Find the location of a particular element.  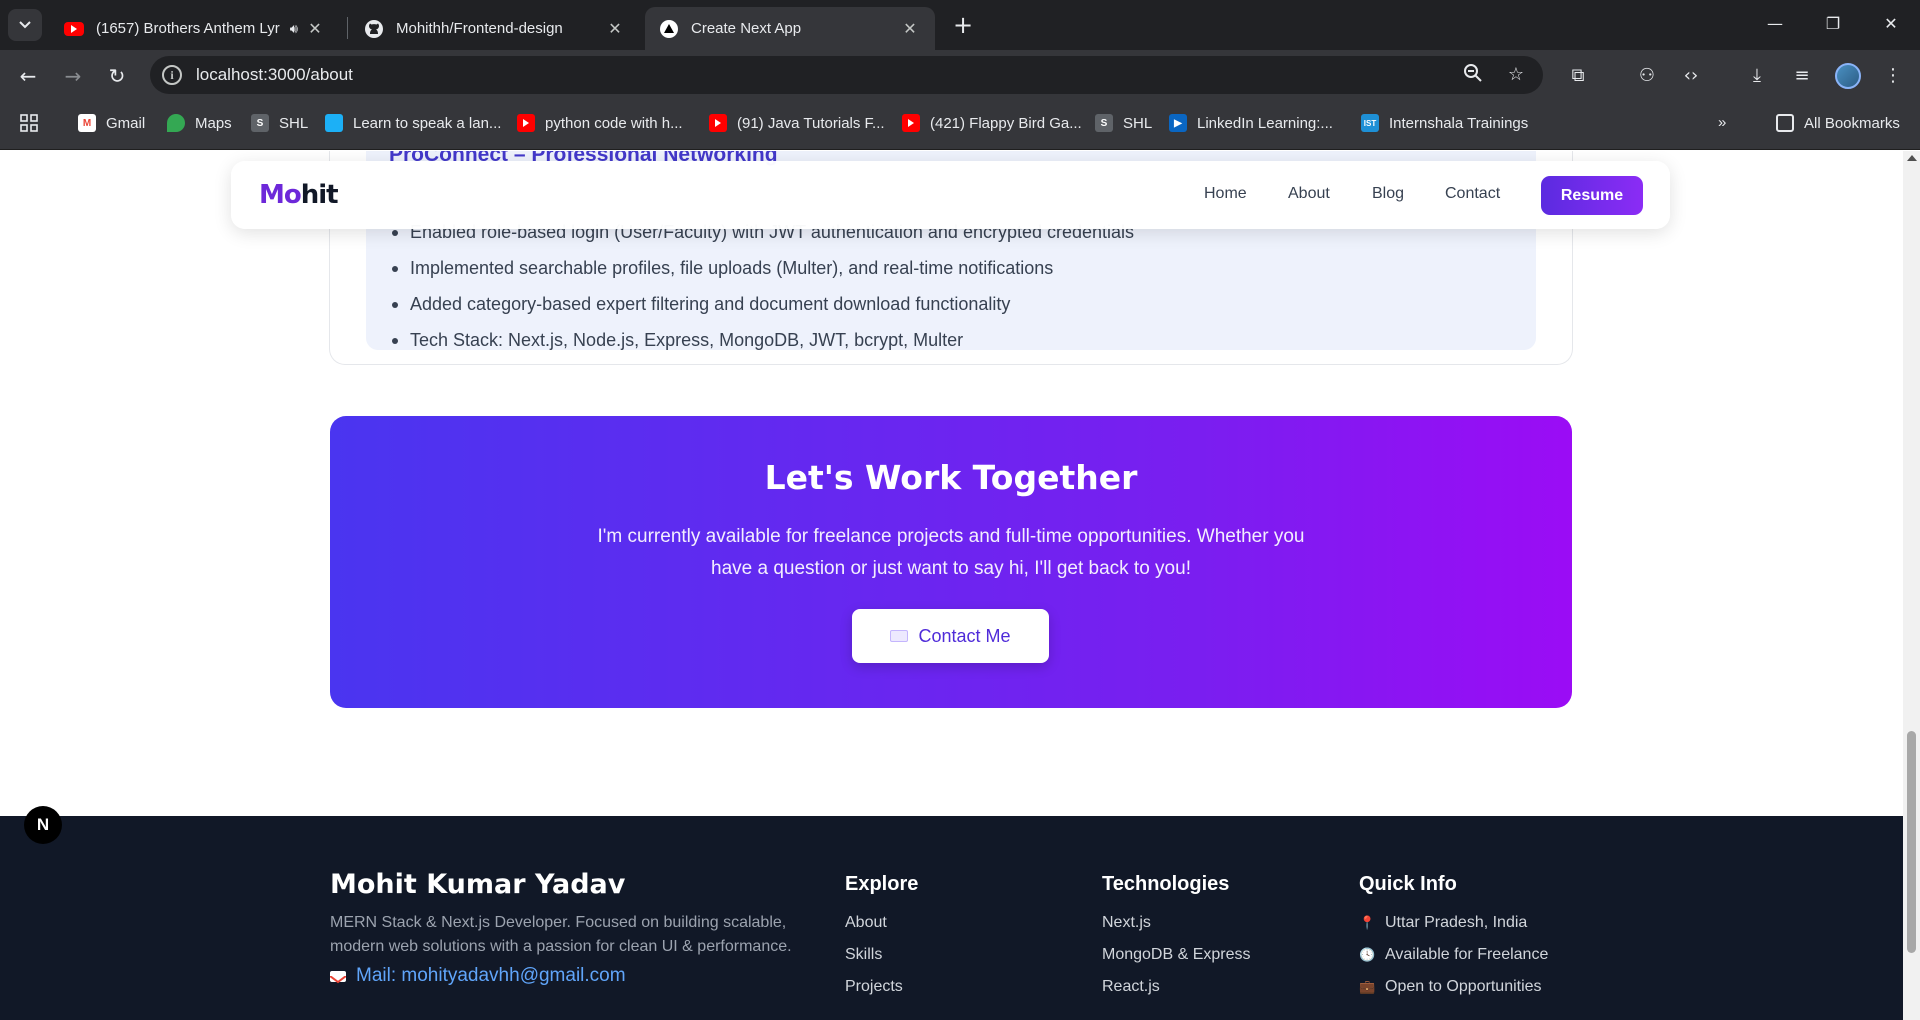

nextjs-icon is located at coordinates (669, 29).